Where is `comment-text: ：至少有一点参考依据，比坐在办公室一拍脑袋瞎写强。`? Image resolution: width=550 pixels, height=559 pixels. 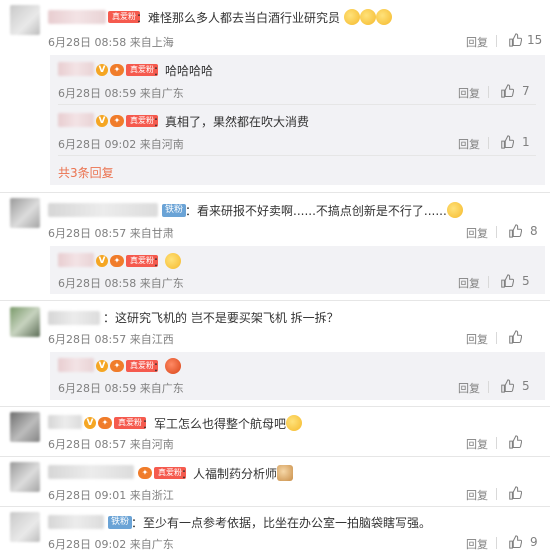 comment-text: ：至少有一点参考依据，比坐在办公室一拍脑袋瞎写强。 is located at coordinates (281, 523).